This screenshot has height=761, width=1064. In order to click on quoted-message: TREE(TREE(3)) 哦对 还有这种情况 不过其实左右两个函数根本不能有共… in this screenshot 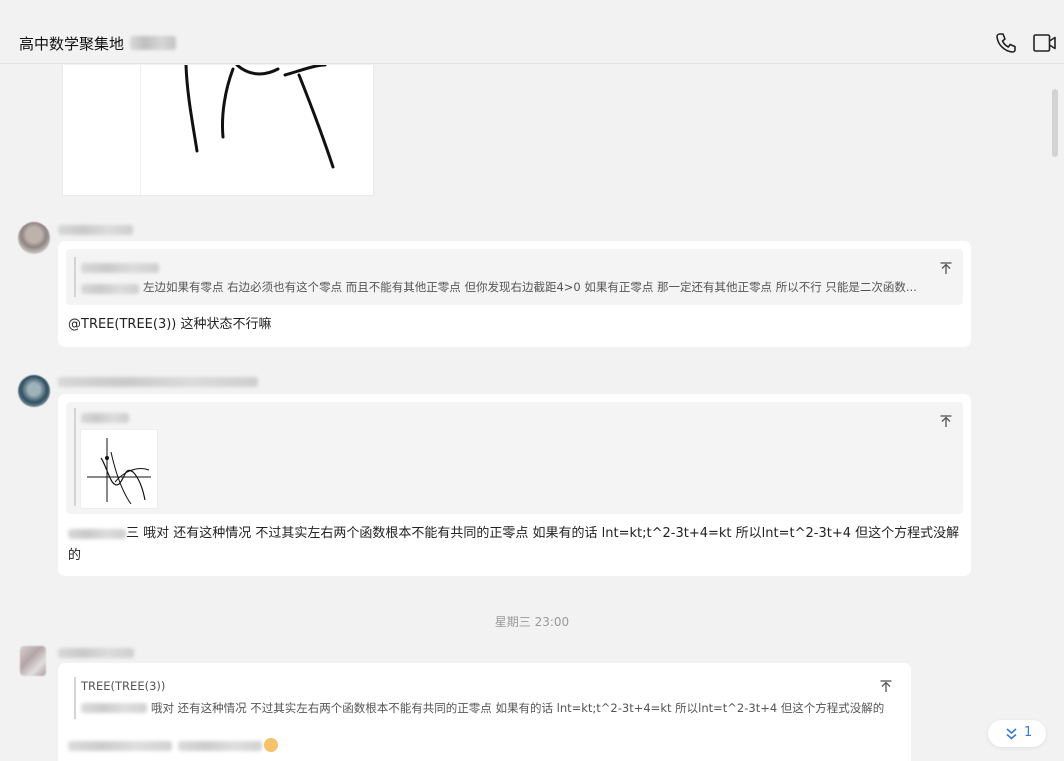, I will do `click(484, 697)`.